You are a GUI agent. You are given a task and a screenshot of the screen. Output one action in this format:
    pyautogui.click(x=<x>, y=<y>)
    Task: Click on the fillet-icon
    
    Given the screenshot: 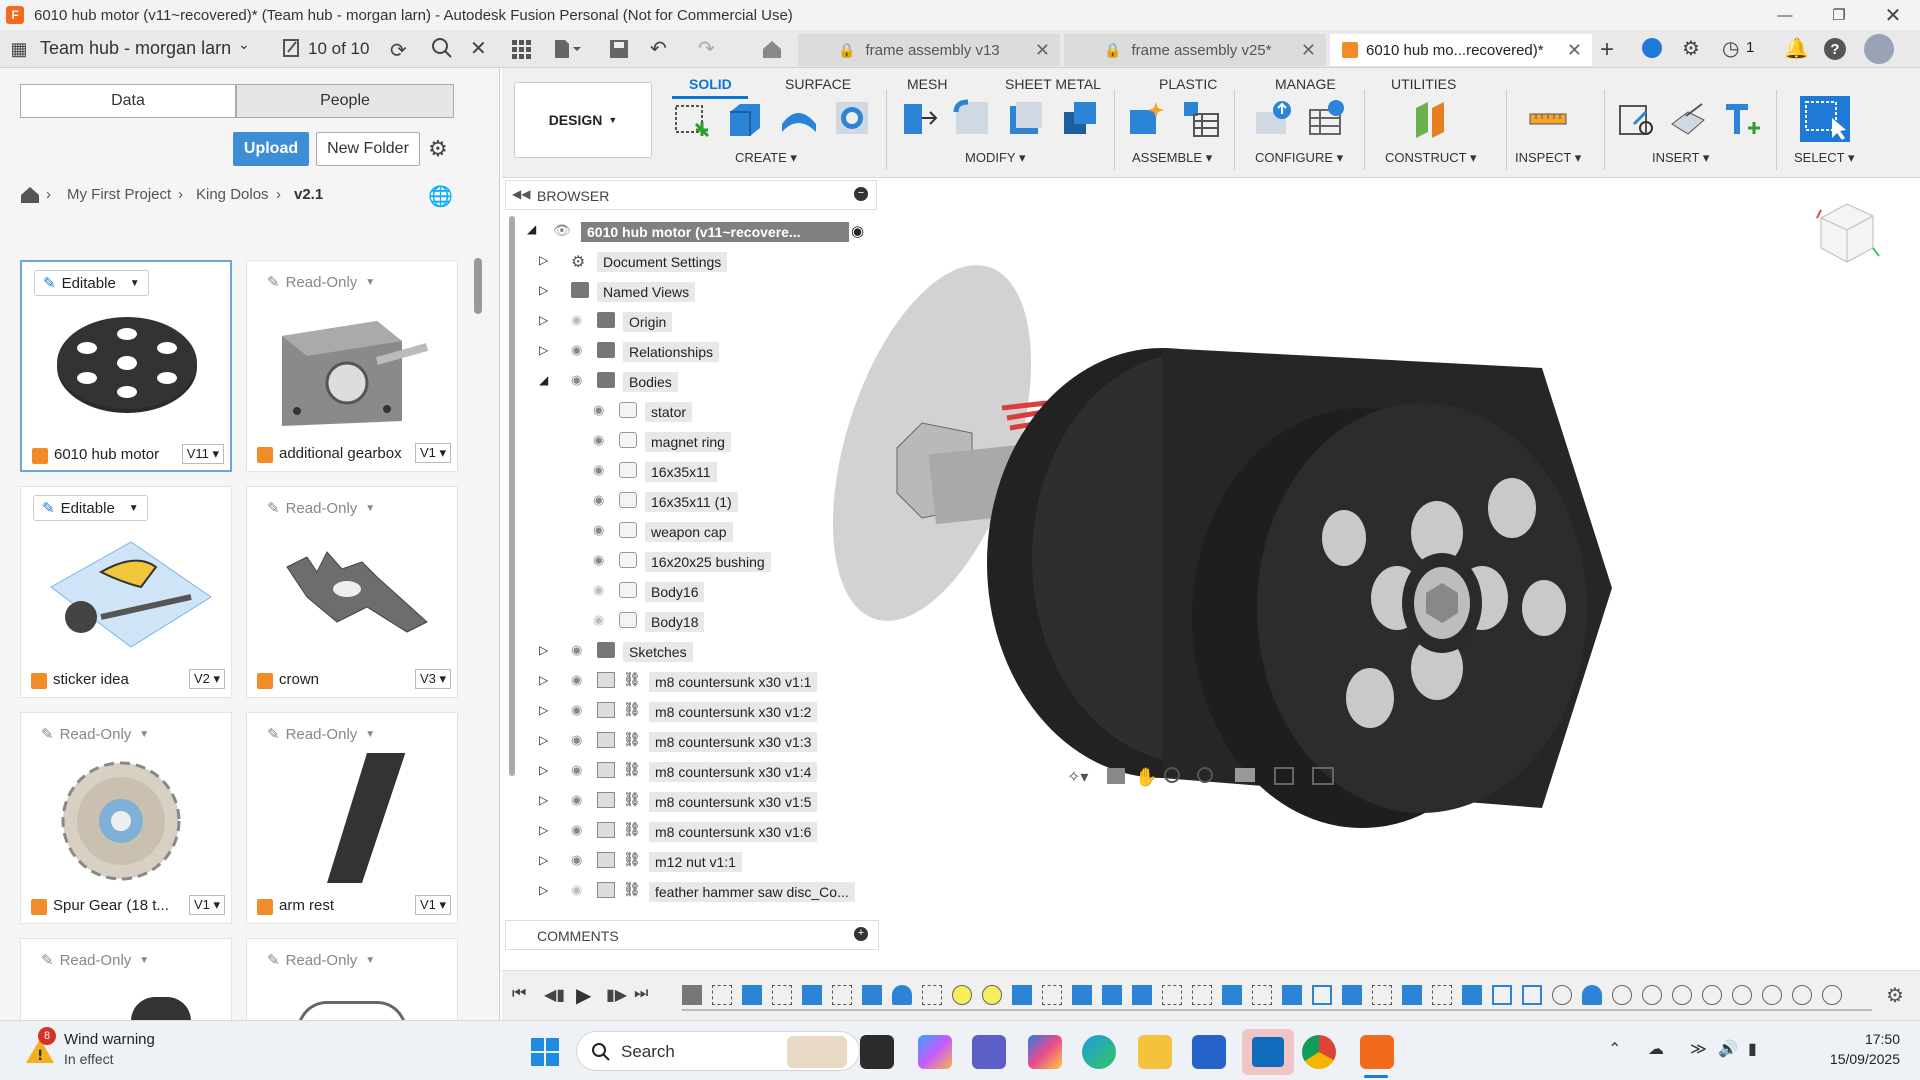 What is the action you would take?
    pyautogui.click(x=972, y=118)
    